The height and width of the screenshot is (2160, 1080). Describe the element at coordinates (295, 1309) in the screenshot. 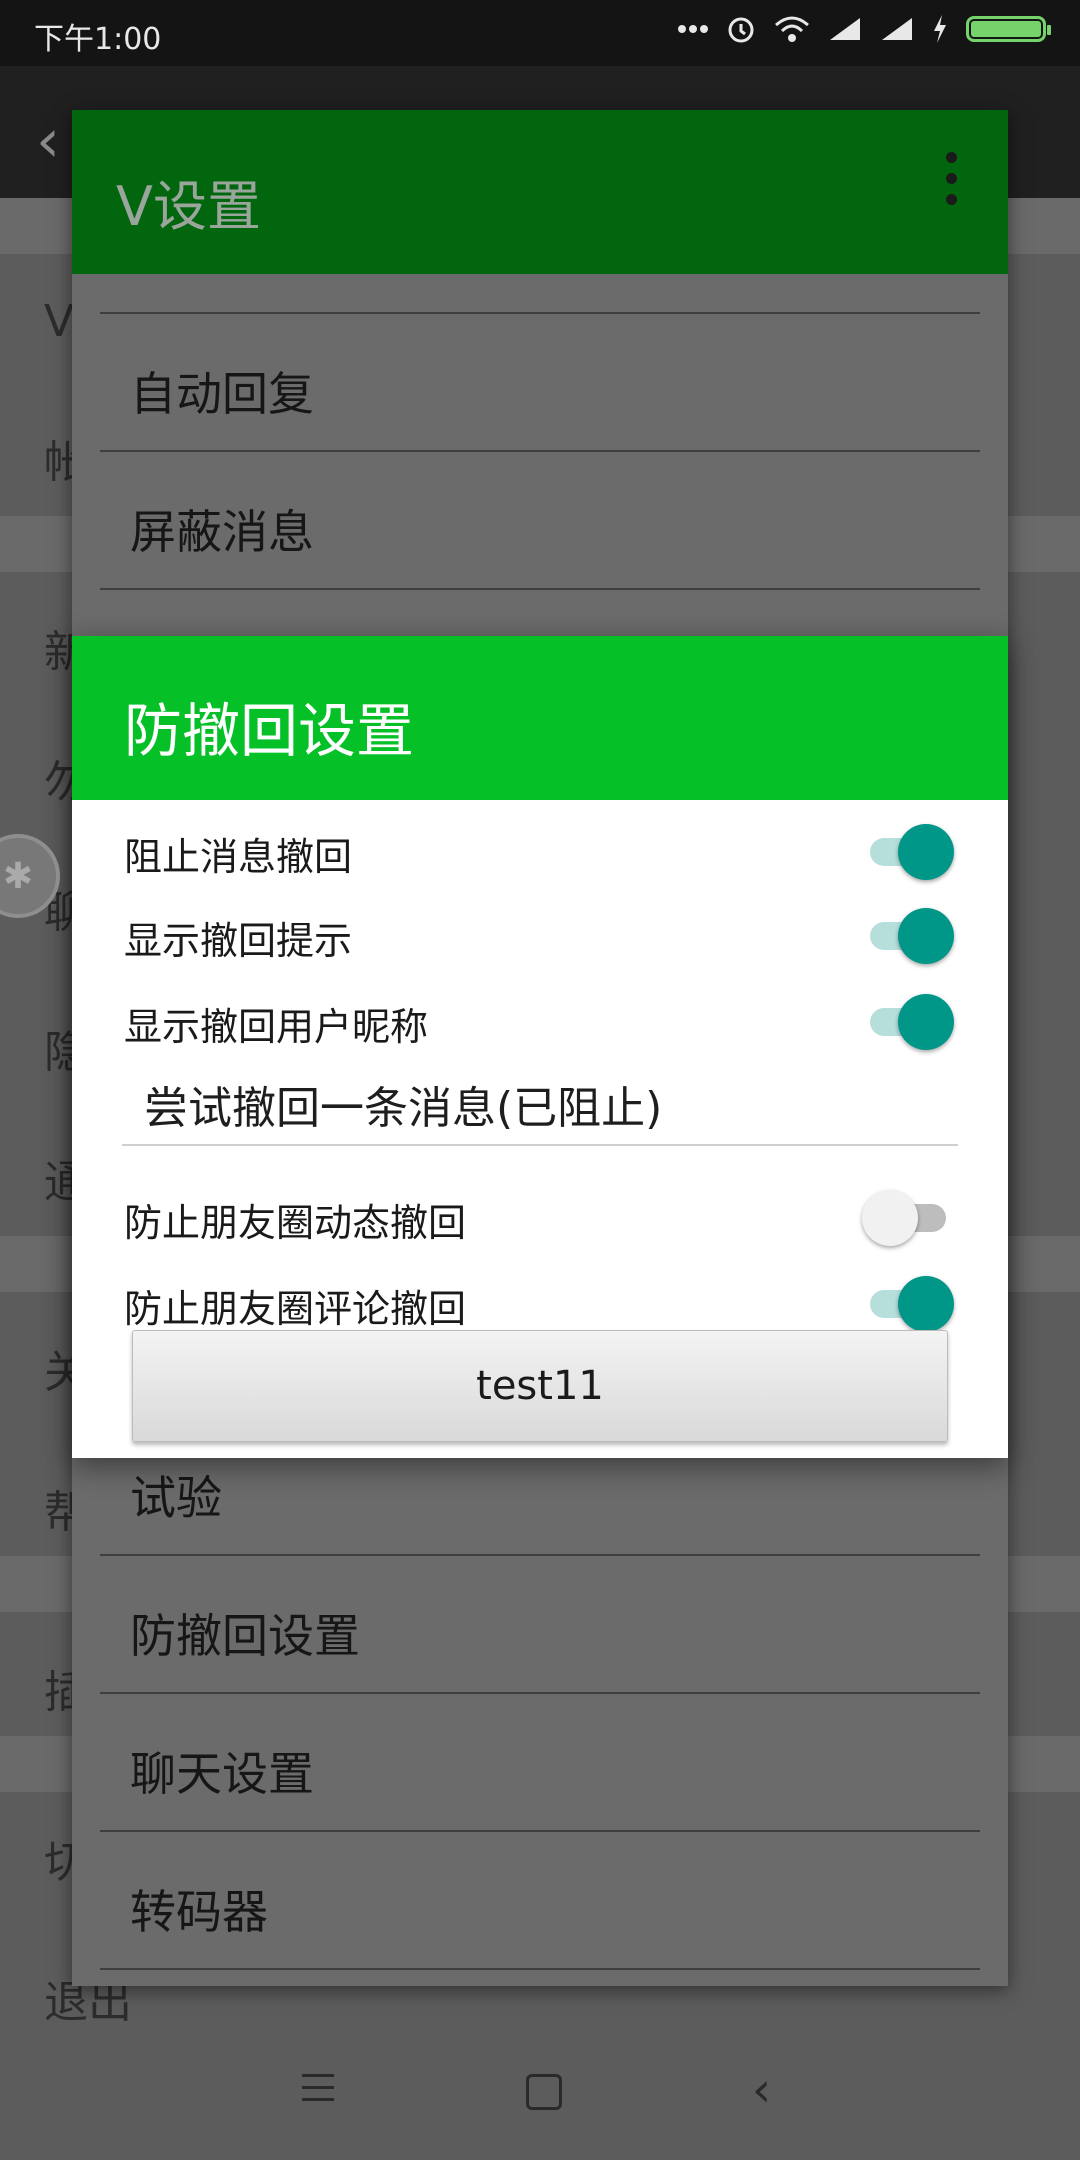

I see `setting-label-moments-comment-recall: 防止朋友圈评论撤回` at that location.